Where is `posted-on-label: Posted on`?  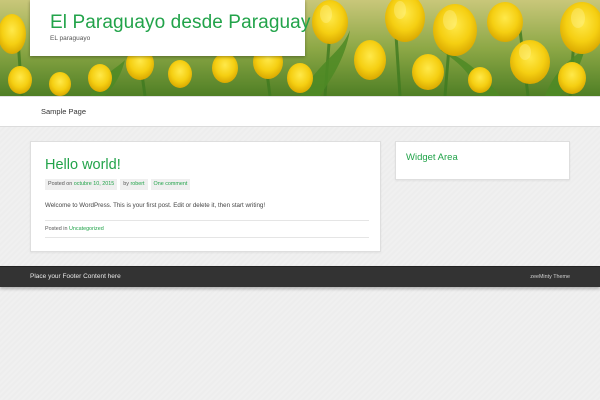
posted-on-label: Posted on is located at coordinates (60, 184).